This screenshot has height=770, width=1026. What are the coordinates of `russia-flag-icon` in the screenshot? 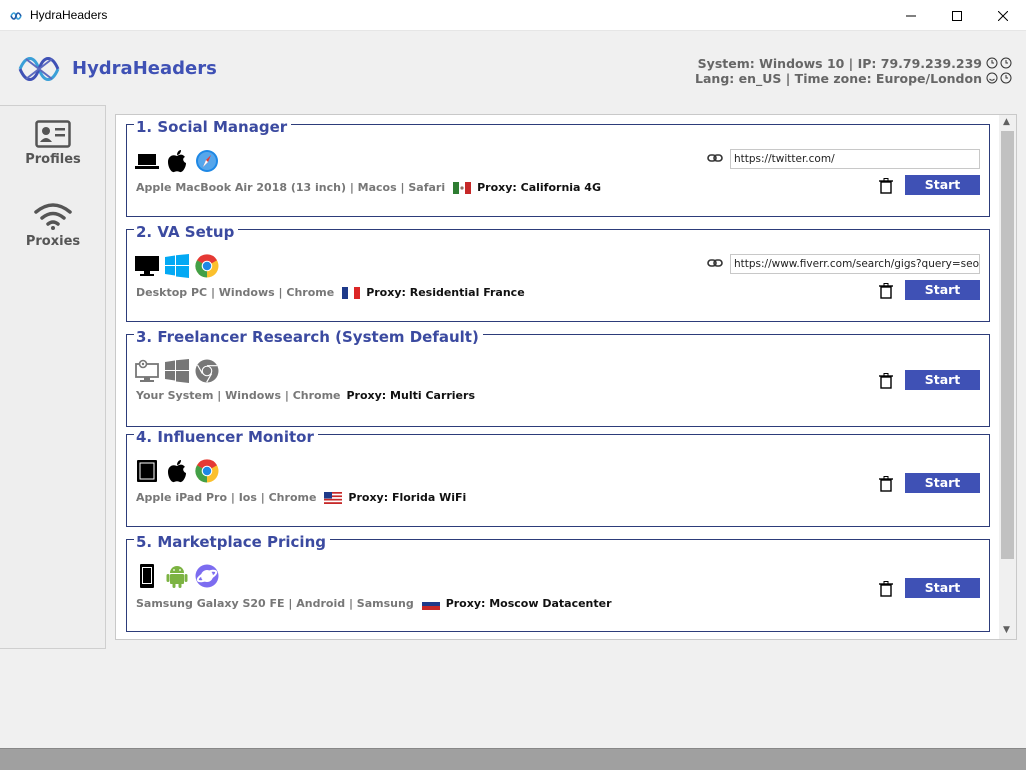 It's located at (430, 603).